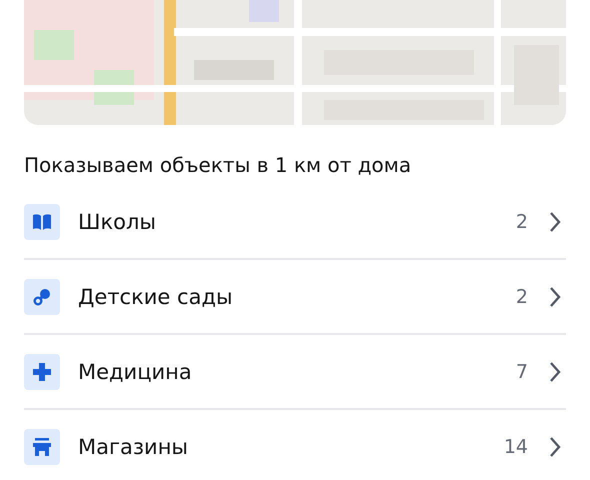 The width and height of the screenshot is (590, 480). Describe the element at coordinates (156, 296) in the screenshot. I see `category-label: Детские сады` at that location.